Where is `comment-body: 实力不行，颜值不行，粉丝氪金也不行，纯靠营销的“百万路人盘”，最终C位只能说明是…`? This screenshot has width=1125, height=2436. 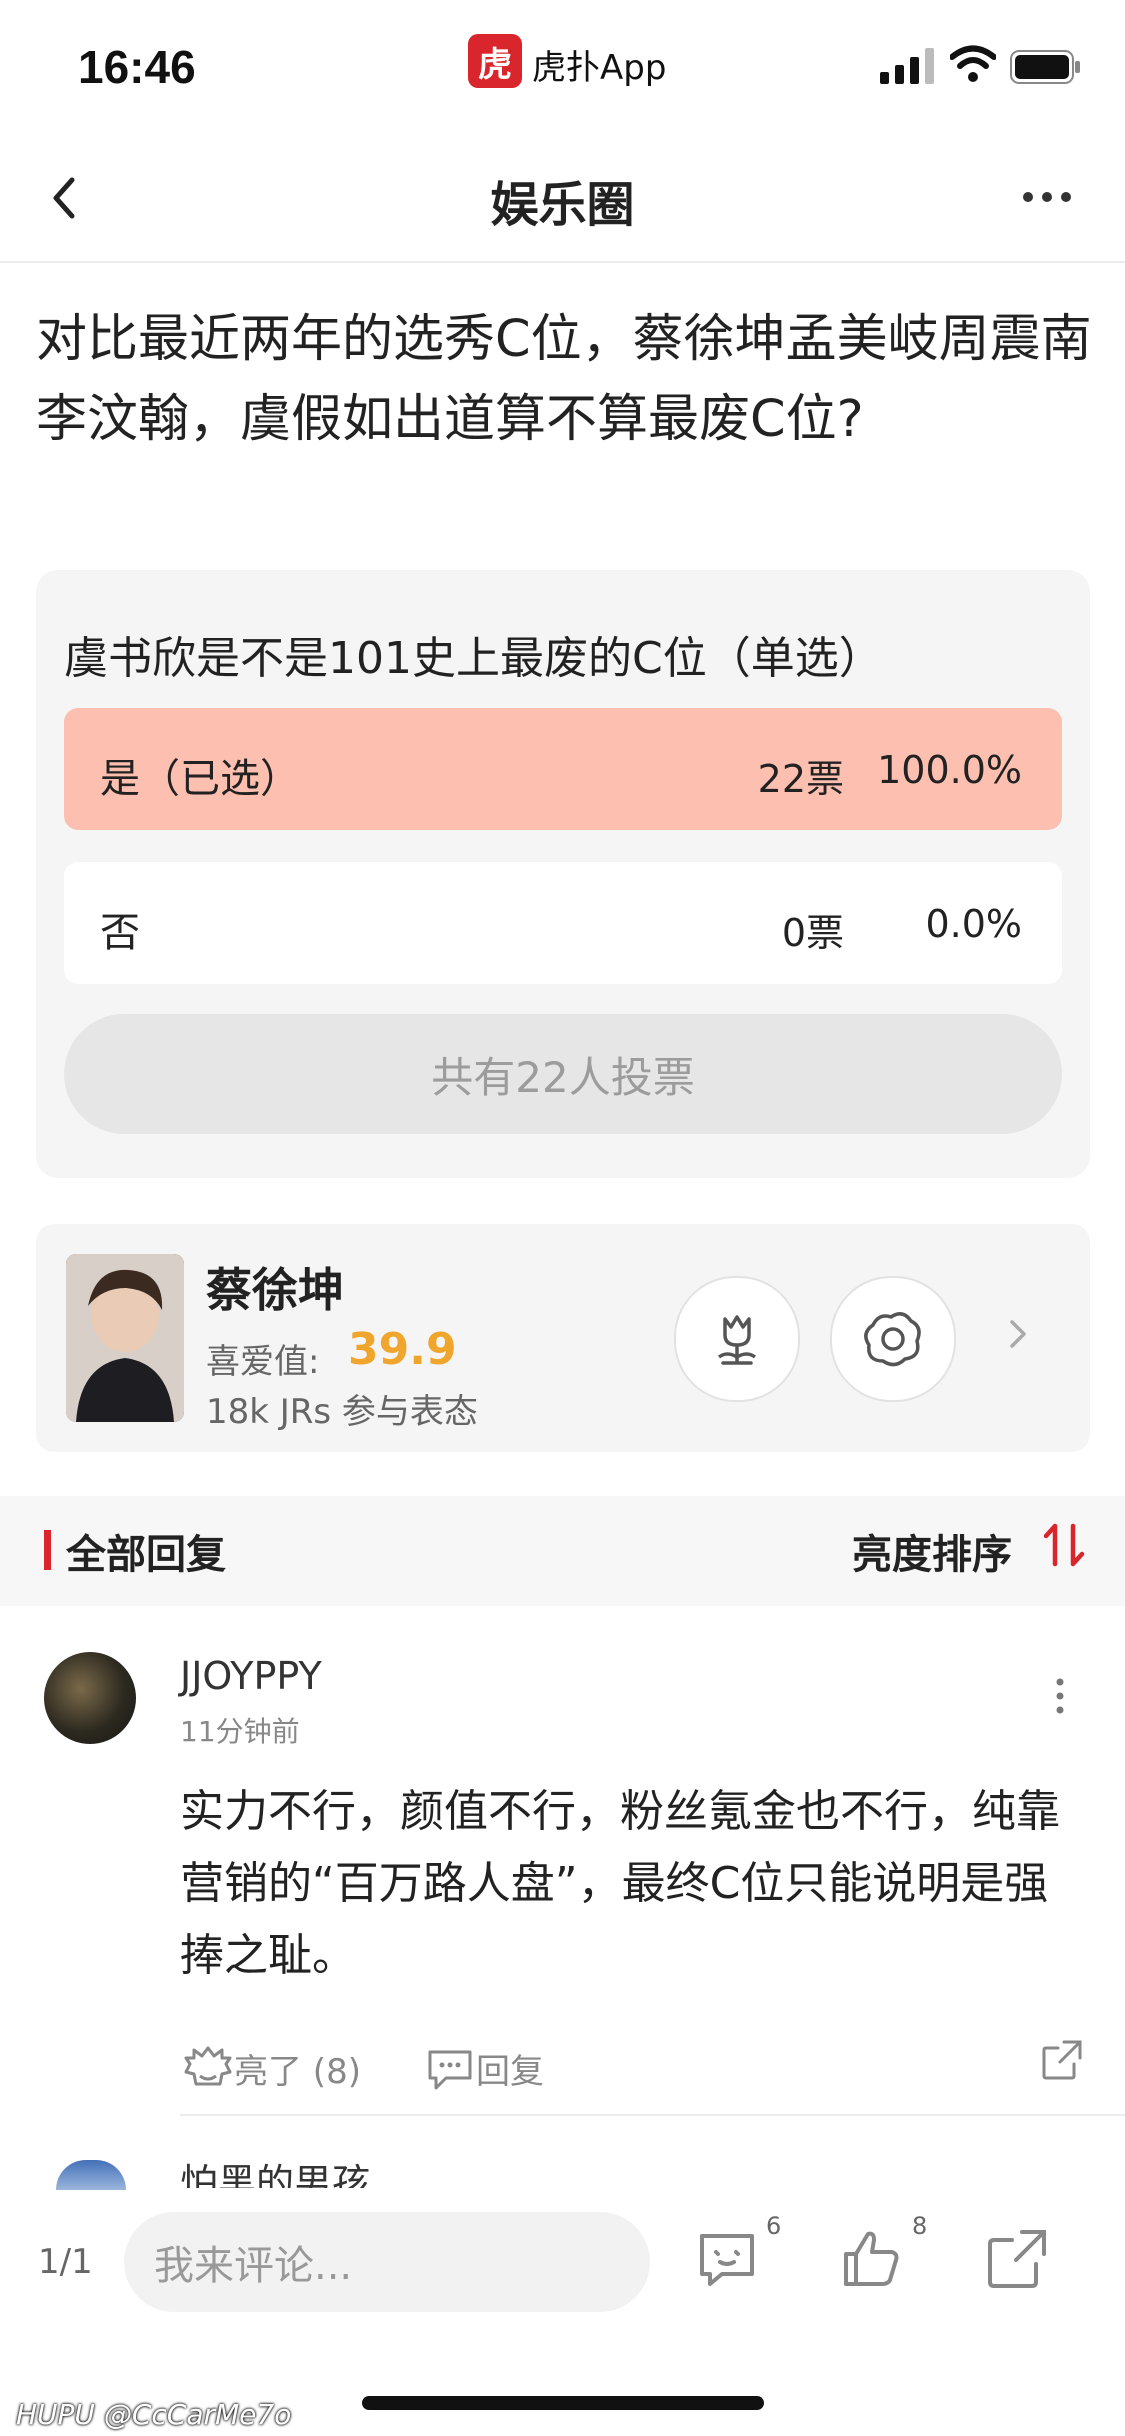 comment-body: 实力不行，颜值不行，粉丝氪金也不行，纯靠营销的“百万路人盘”，最终C位只能说明是… is located at coordinates (620, 1883).